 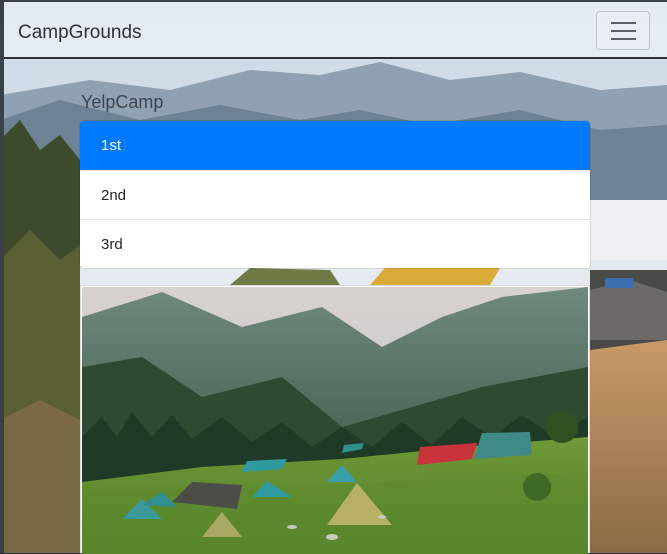 I want to click on sidebar-item-1st: 1st, so click(x=335, y=145).